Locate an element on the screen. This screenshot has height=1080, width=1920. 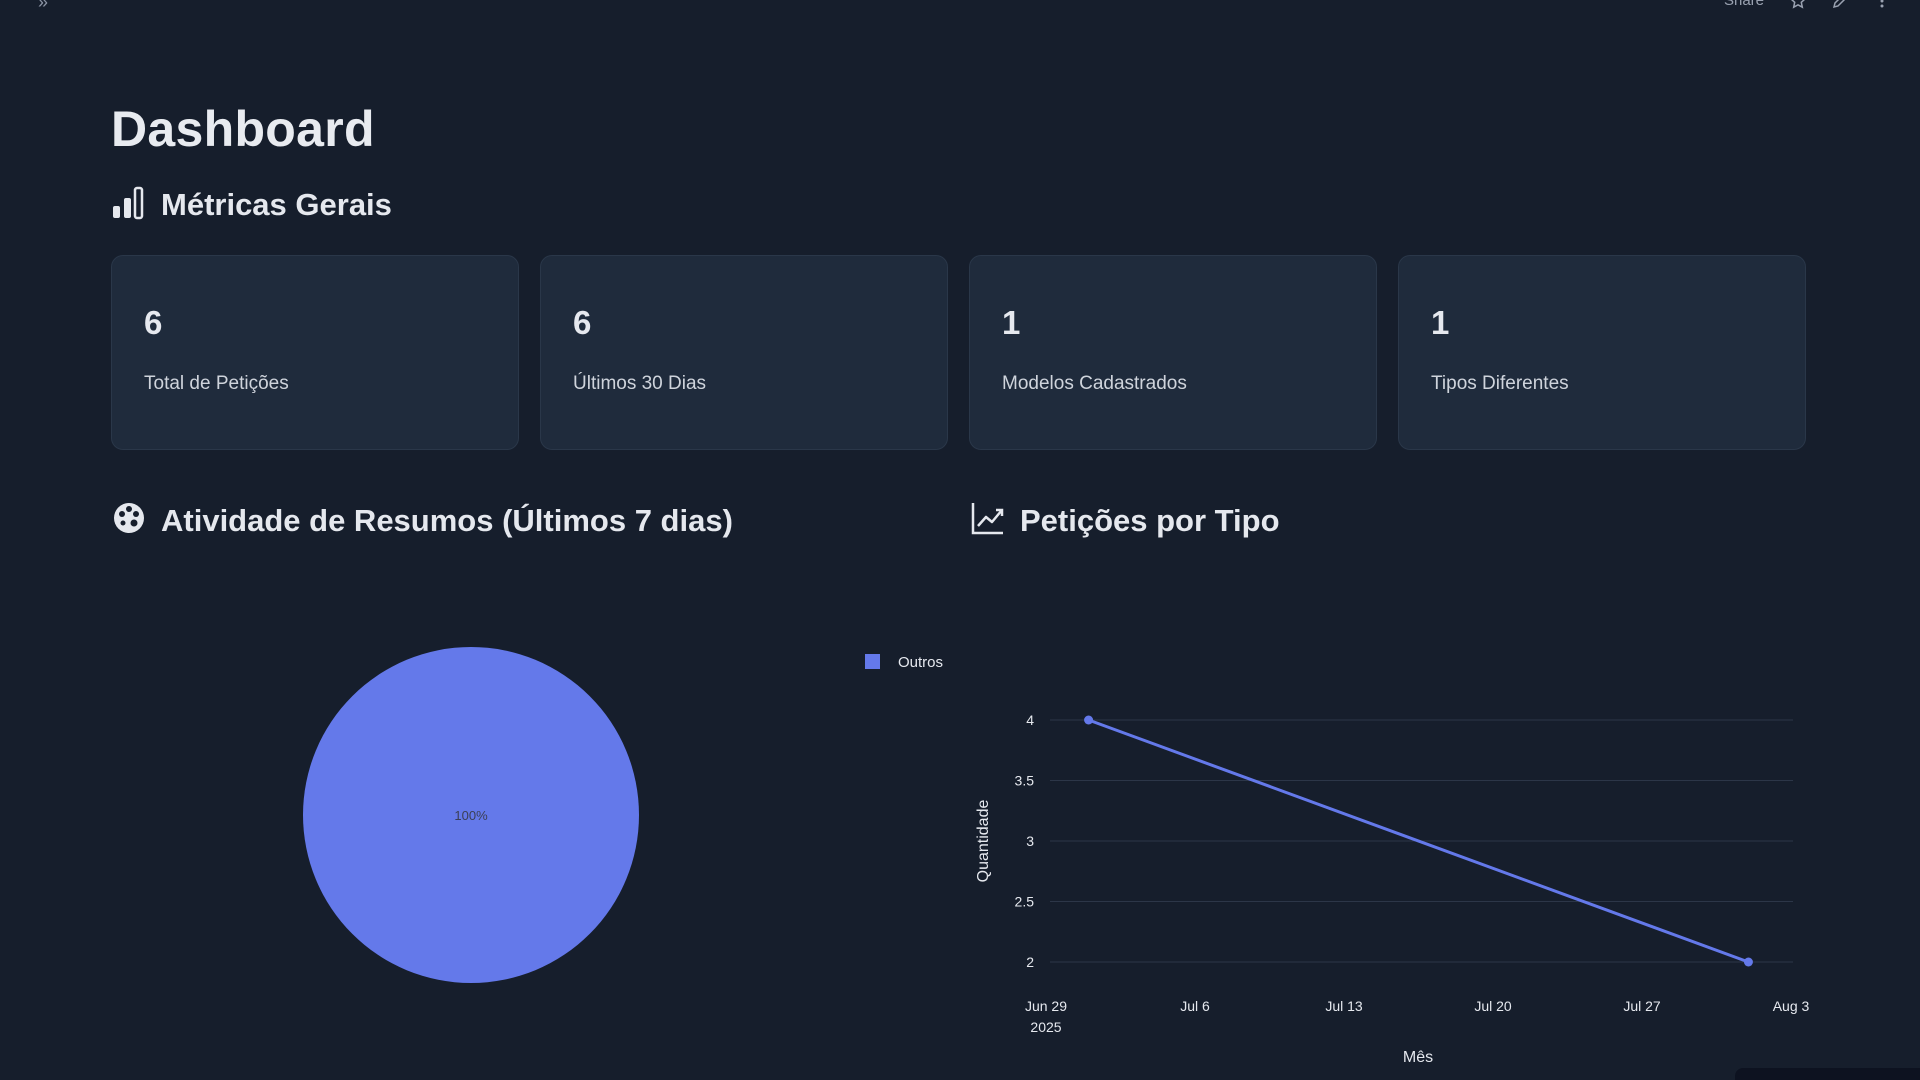
line-chart-icon is located at coordinates (988, 520).